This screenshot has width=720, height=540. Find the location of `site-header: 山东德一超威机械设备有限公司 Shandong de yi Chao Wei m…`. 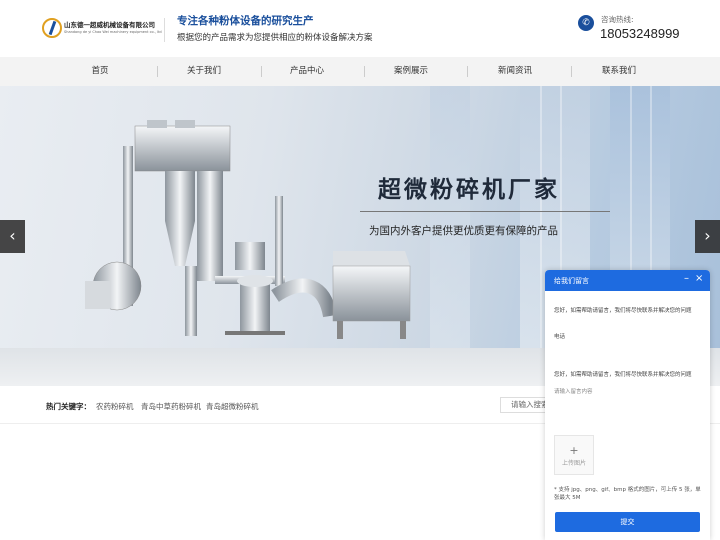

site-header: 山东德一超威机械设备有限公司 Shandong de yi Chao Wei m… is located at coordinates (360, 28).